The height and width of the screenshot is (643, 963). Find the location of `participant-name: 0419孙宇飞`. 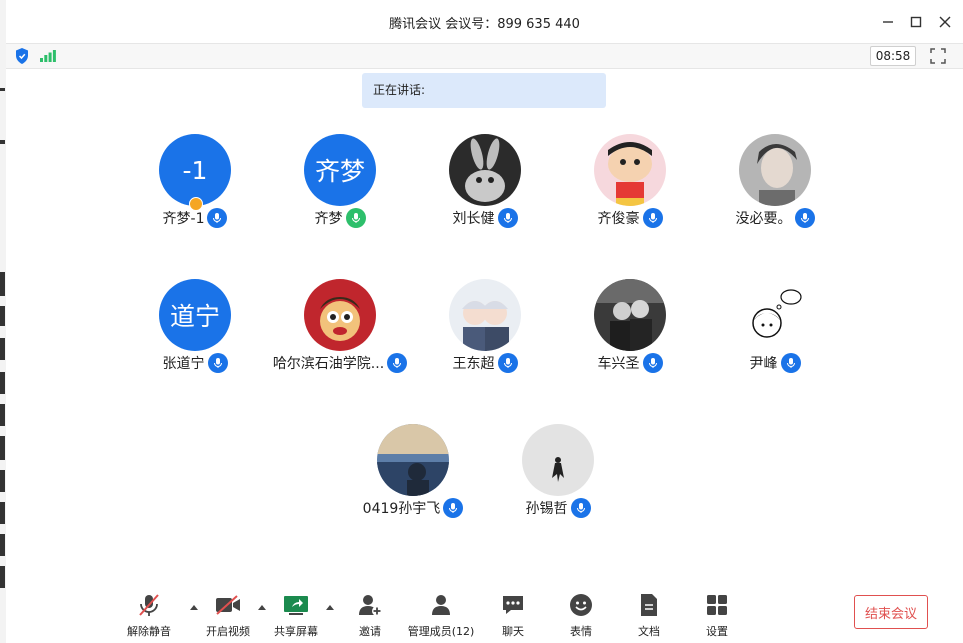

participant-name: 0419孙宇飞 is located at coordinates (401, 509).